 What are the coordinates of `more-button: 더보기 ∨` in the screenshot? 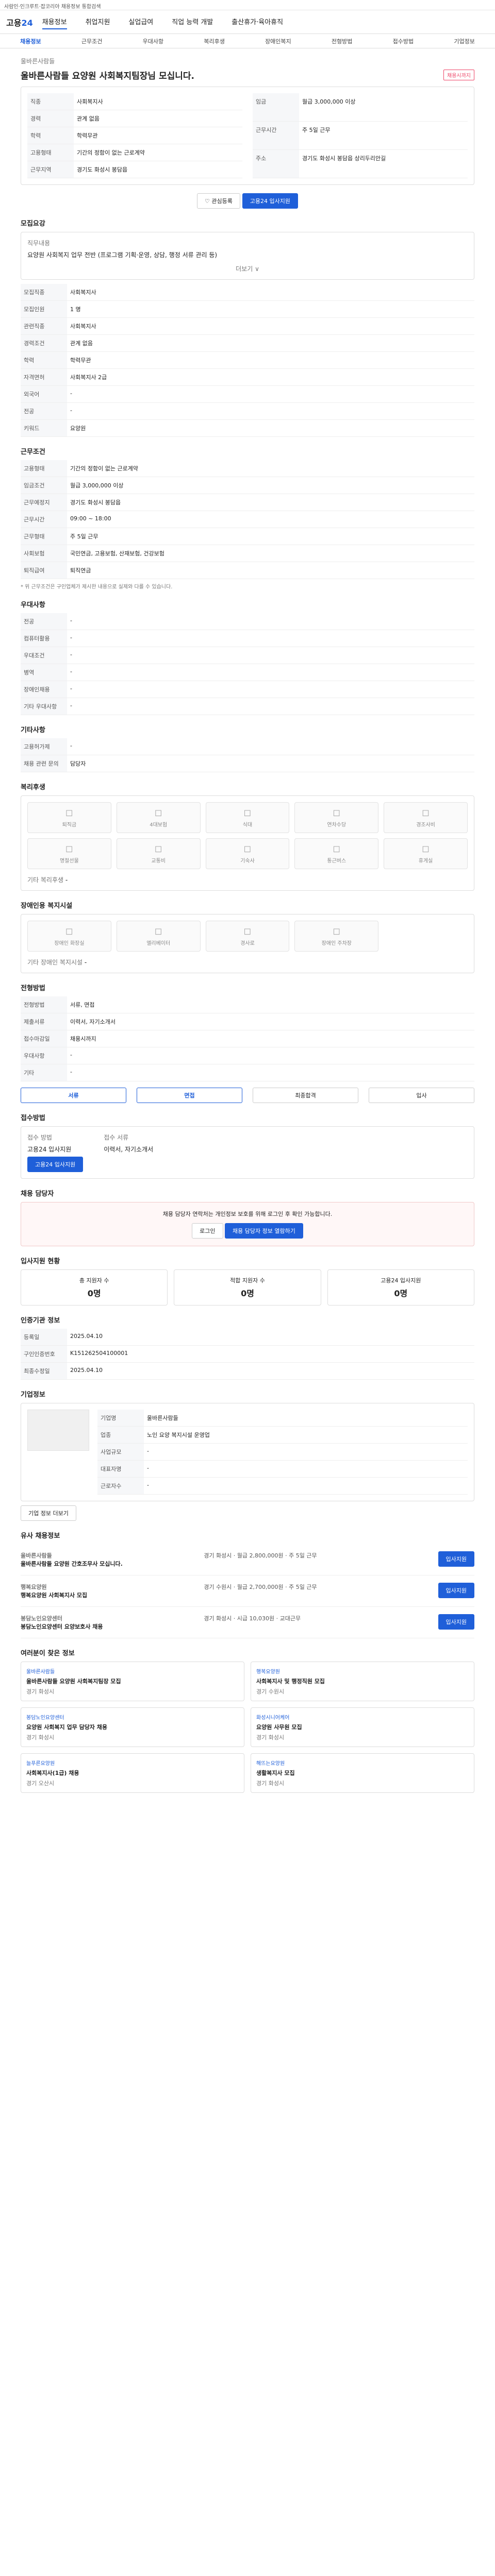 It's located at (247, 268).